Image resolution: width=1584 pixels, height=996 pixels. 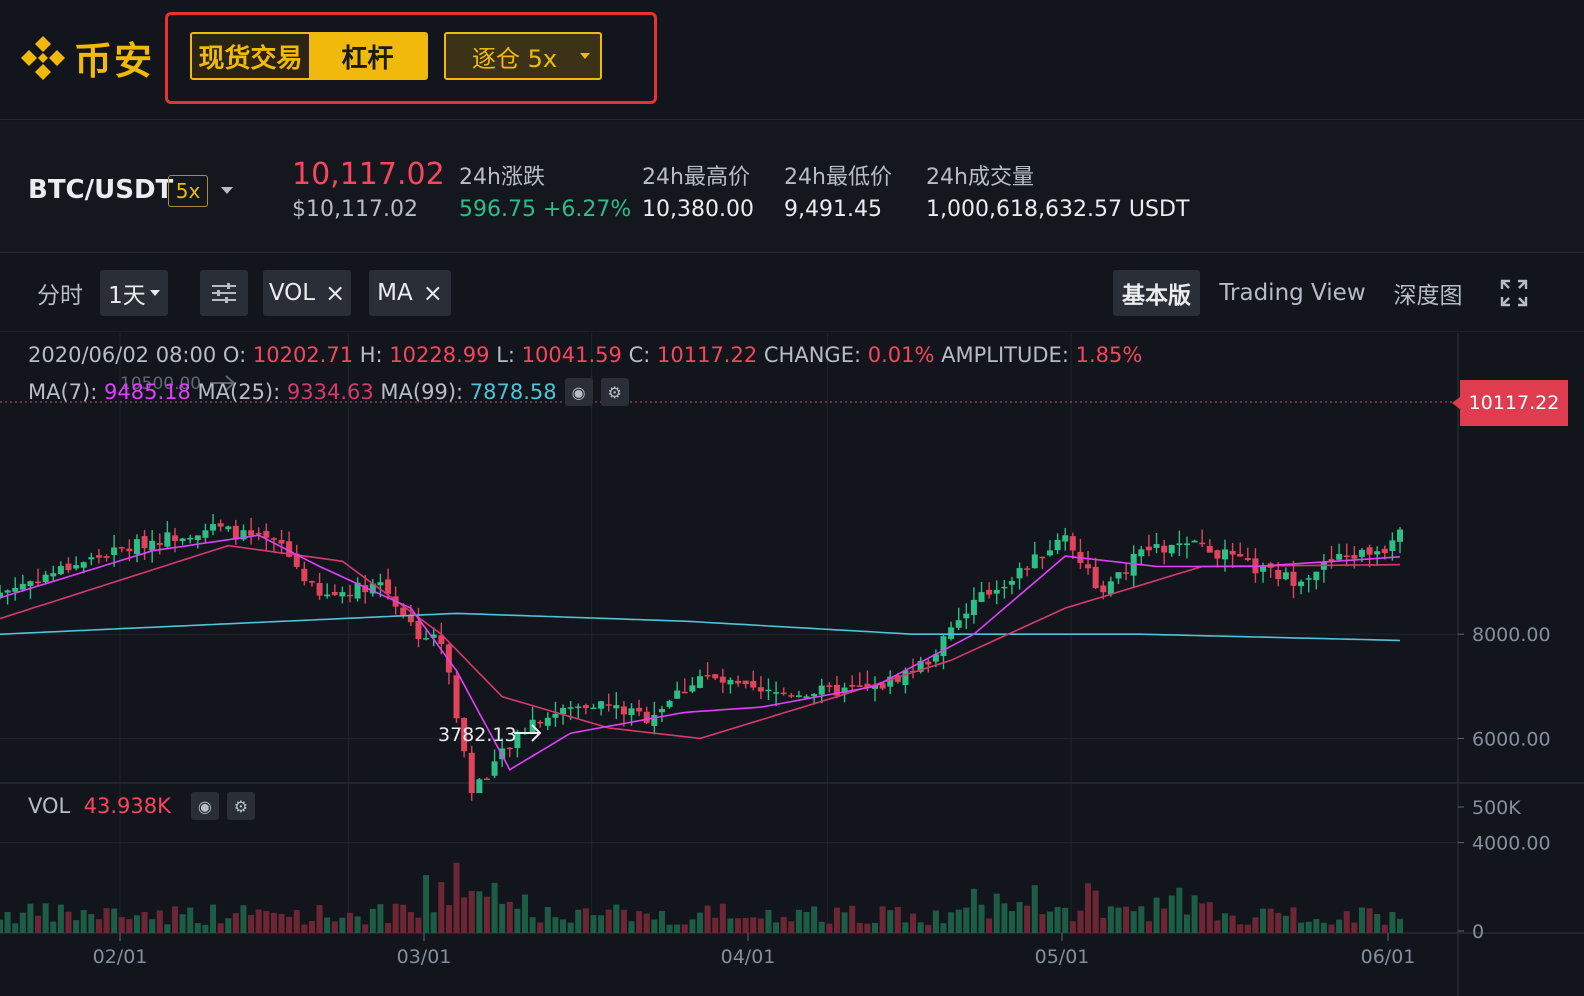 I want to click on legend-c-value: 10117.22, so click(x=707, y=355).